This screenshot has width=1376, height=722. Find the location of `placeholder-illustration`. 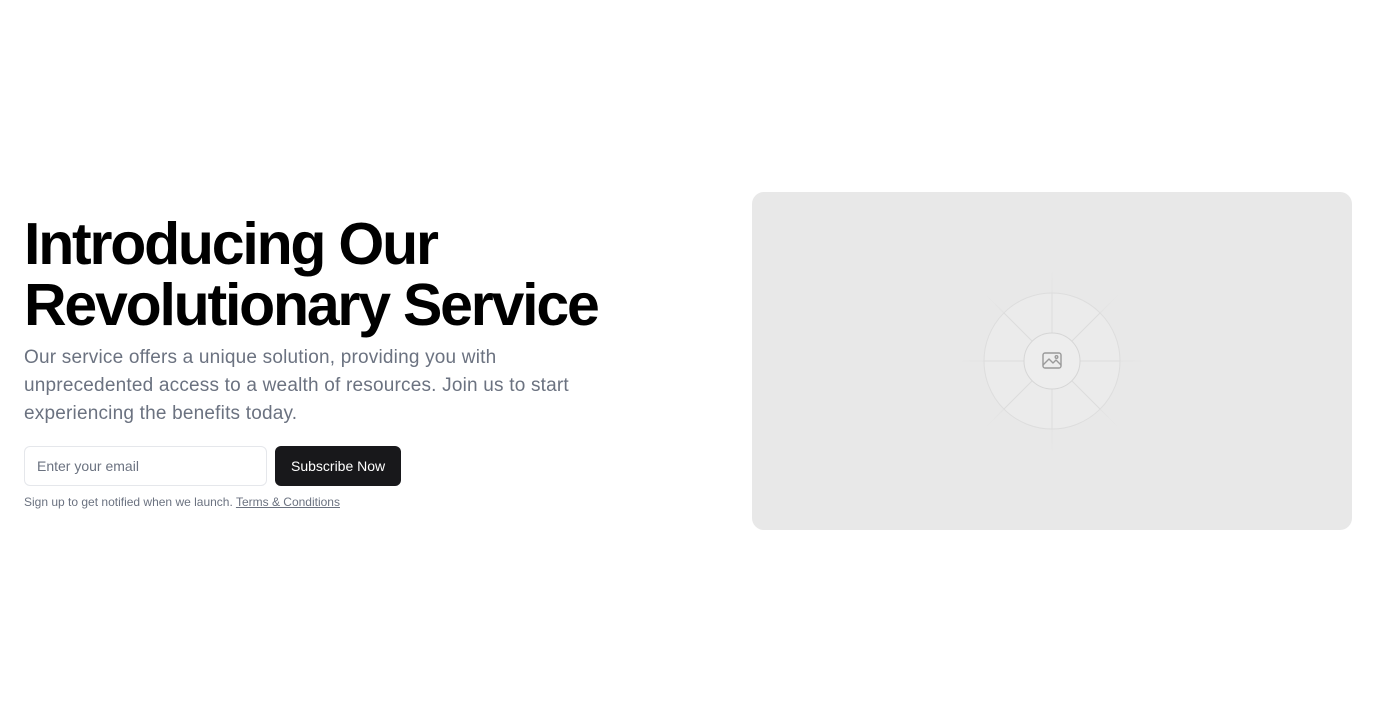

placeholder-illustration is located at coordinates (1052, 361).